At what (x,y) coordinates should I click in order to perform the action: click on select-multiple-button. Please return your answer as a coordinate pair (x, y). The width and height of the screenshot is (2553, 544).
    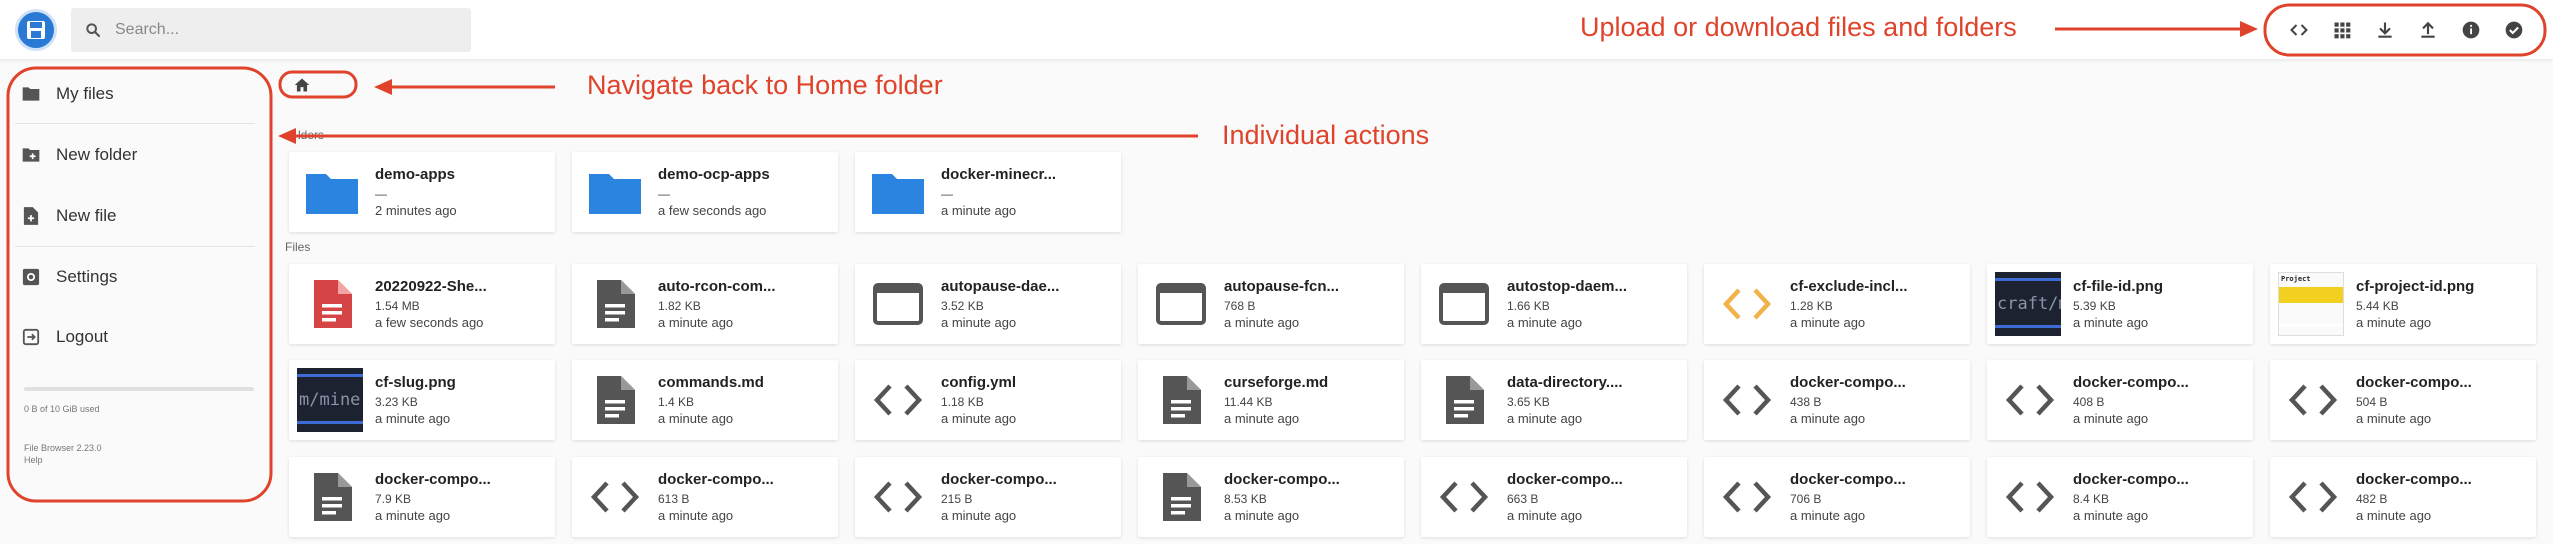
    Looking at the image, I should click on (2513, 30).